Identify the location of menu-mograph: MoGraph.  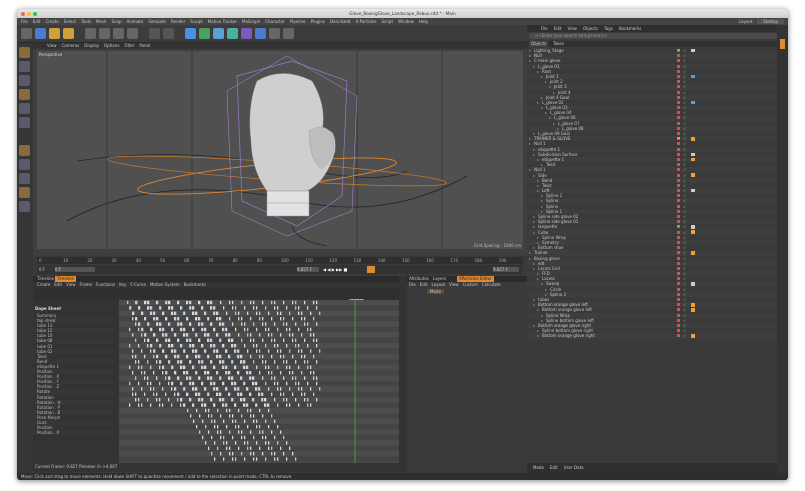
(251, 21).